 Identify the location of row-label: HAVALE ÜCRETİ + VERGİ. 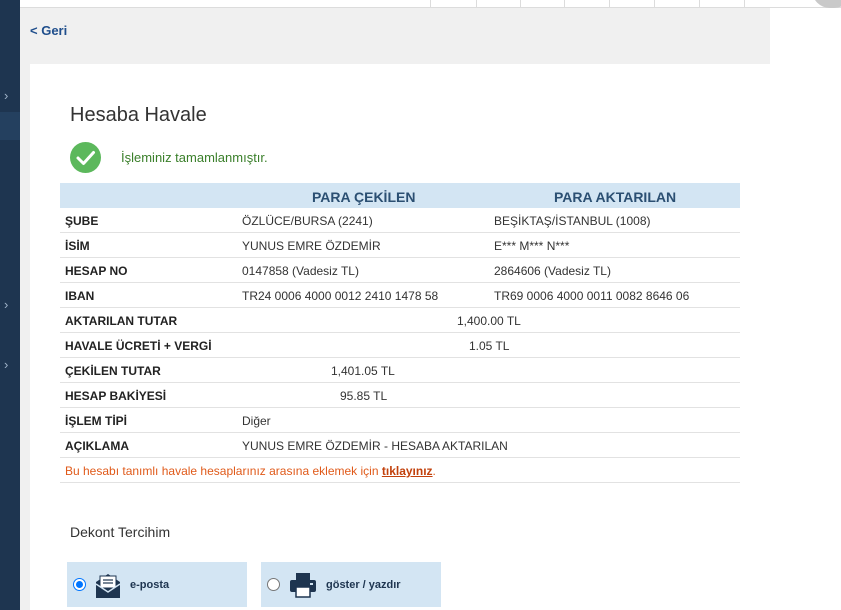
(138, 346).